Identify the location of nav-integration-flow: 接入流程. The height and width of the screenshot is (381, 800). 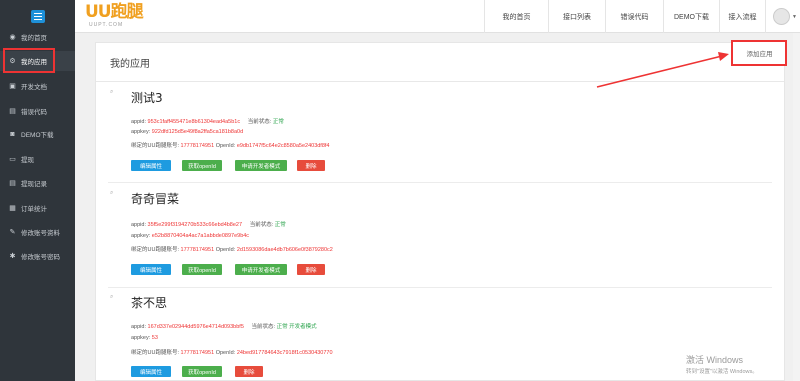
(742, 16).